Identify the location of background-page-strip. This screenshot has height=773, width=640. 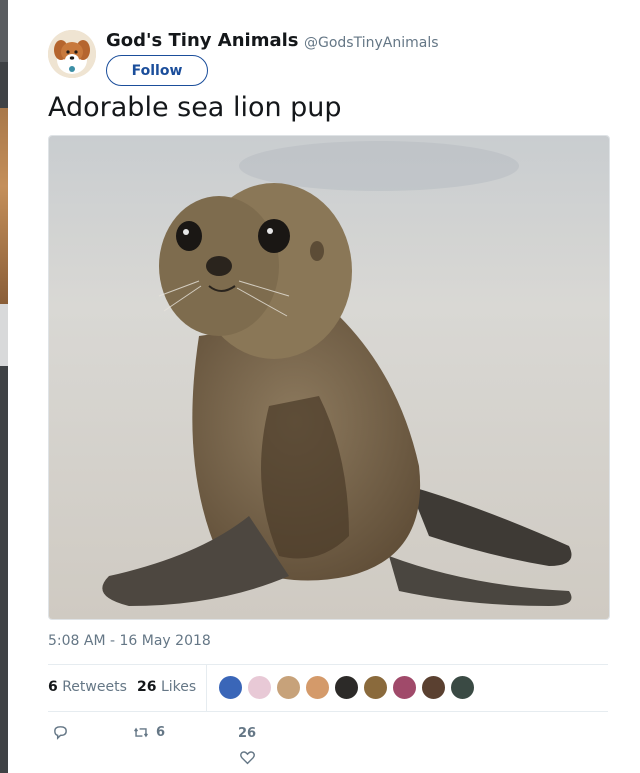
(4, 386).